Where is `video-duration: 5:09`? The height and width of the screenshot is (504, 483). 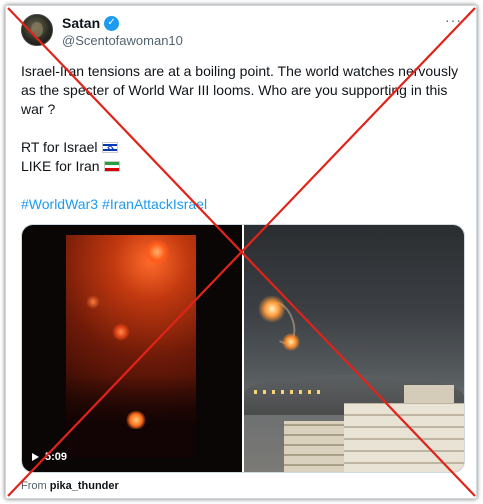
video-duration: 5:09 is located at coordinates (56, 457).